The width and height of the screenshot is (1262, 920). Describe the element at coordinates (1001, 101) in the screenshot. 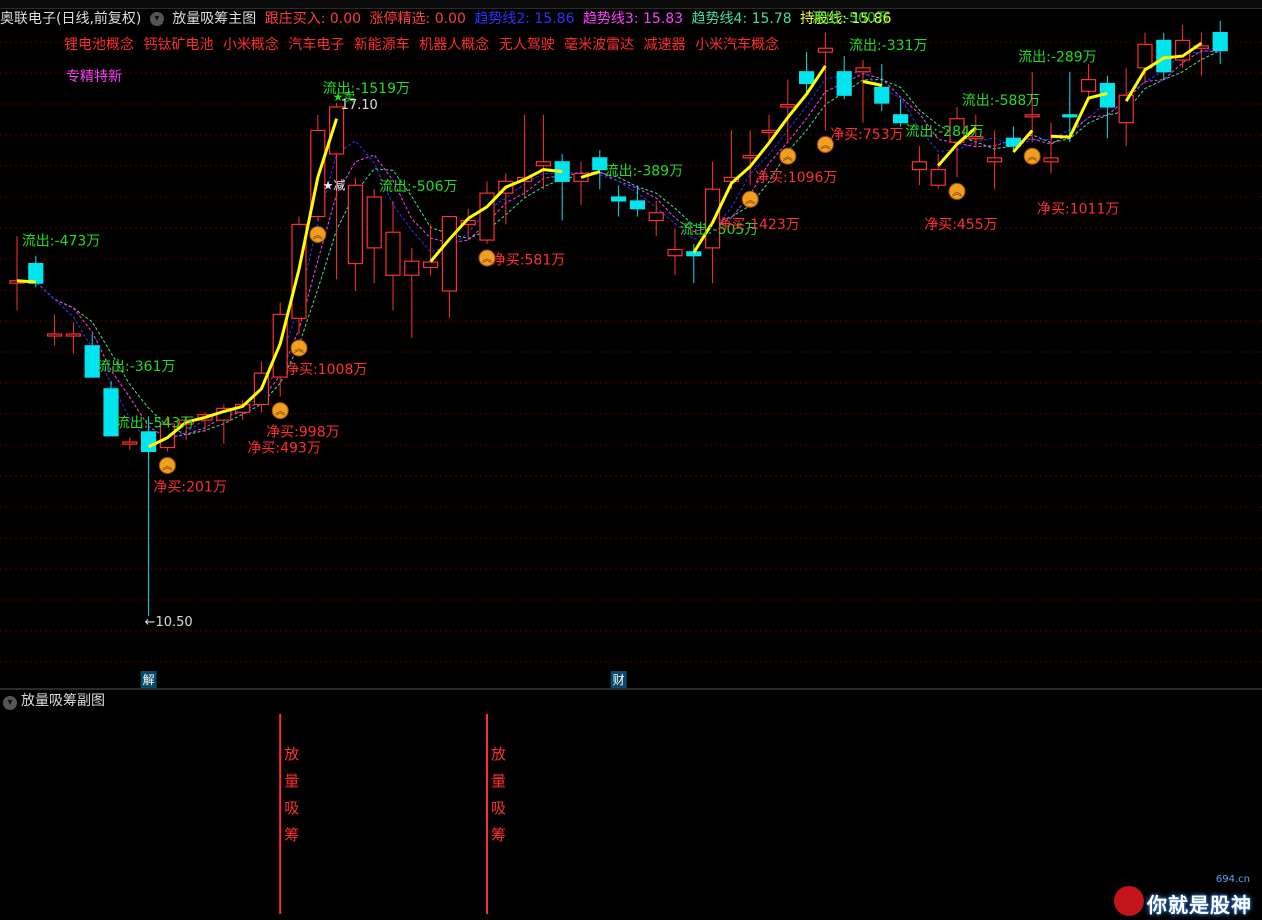

I see `outflow-label: 流出:-588万` at that location.